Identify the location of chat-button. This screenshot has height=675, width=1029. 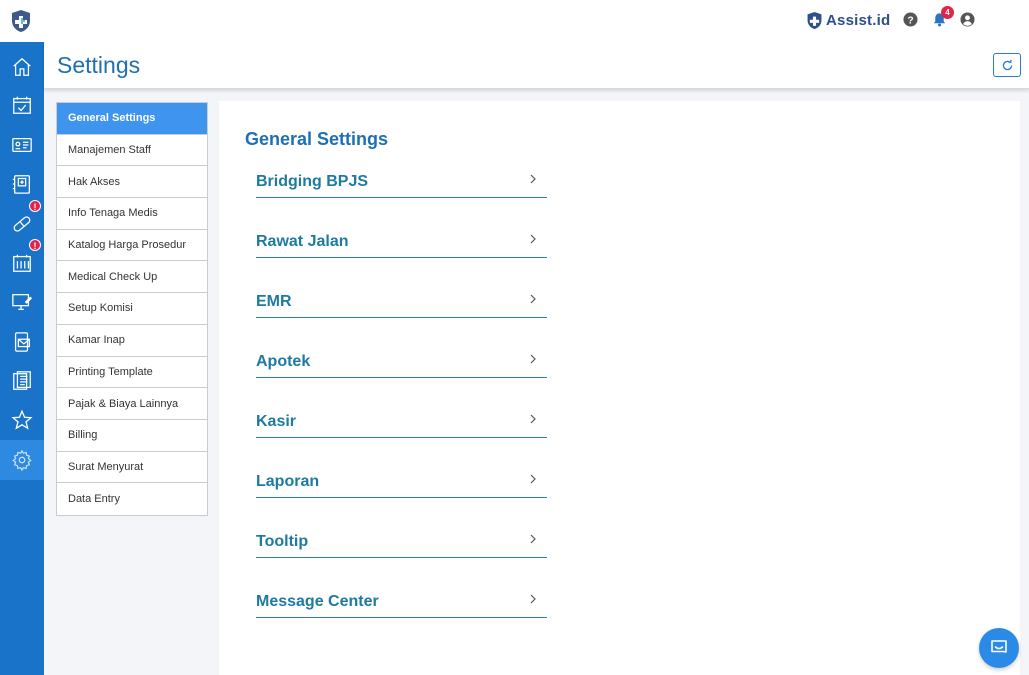
(999, 648).